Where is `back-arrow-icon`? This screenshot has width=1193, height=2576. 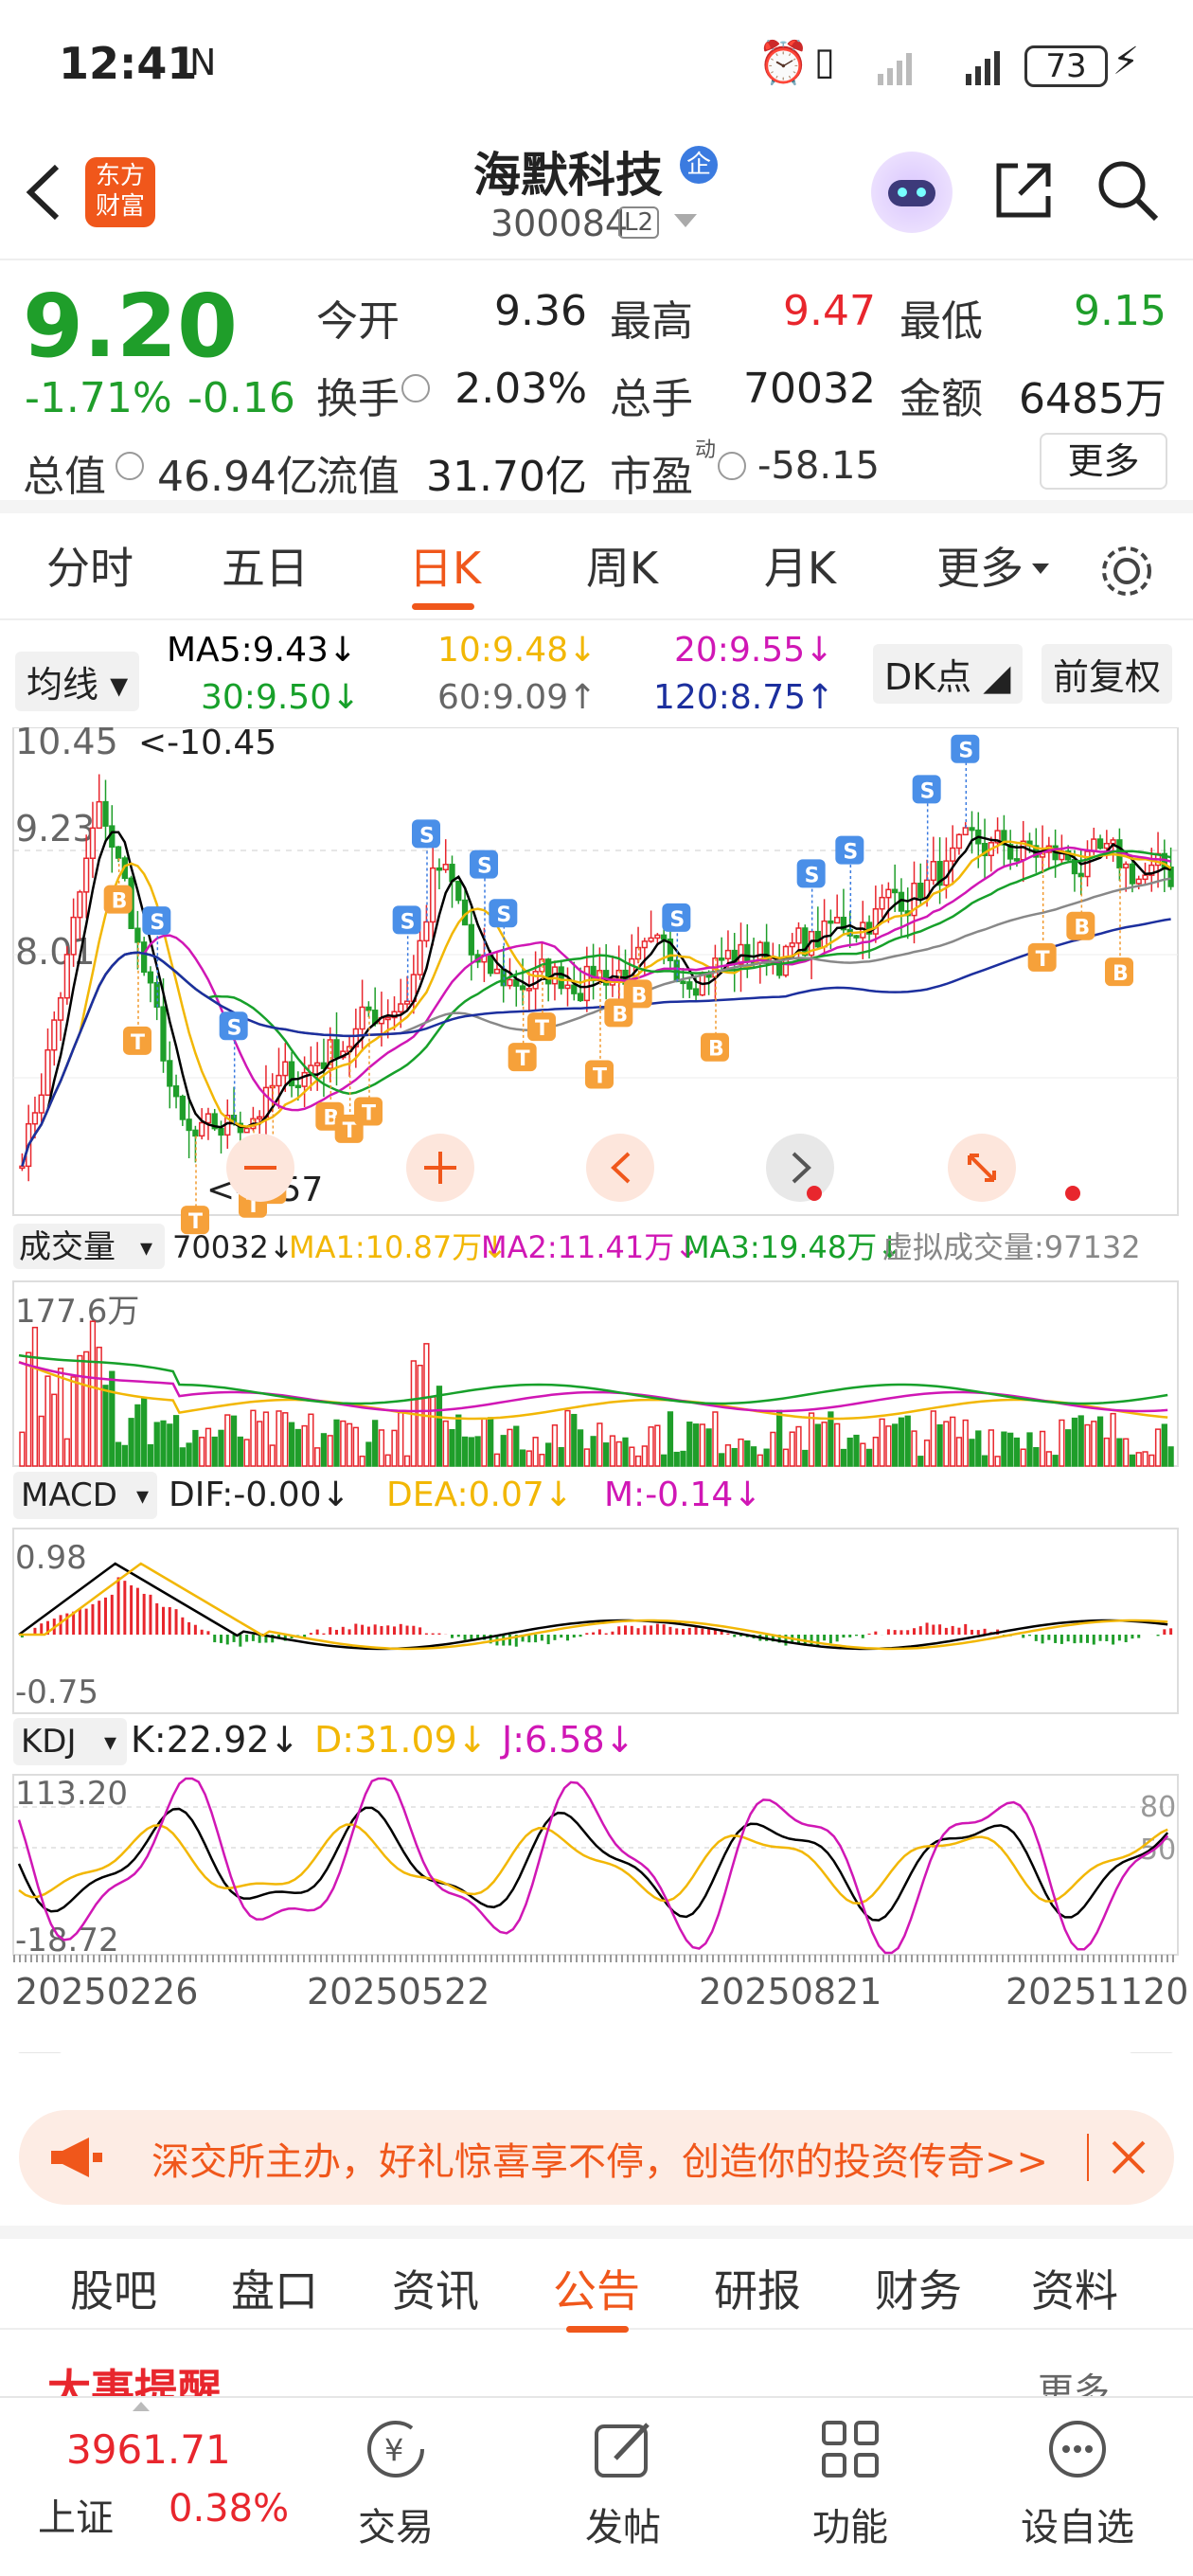 back-arrow-icon is located at coordinates (42, 192).